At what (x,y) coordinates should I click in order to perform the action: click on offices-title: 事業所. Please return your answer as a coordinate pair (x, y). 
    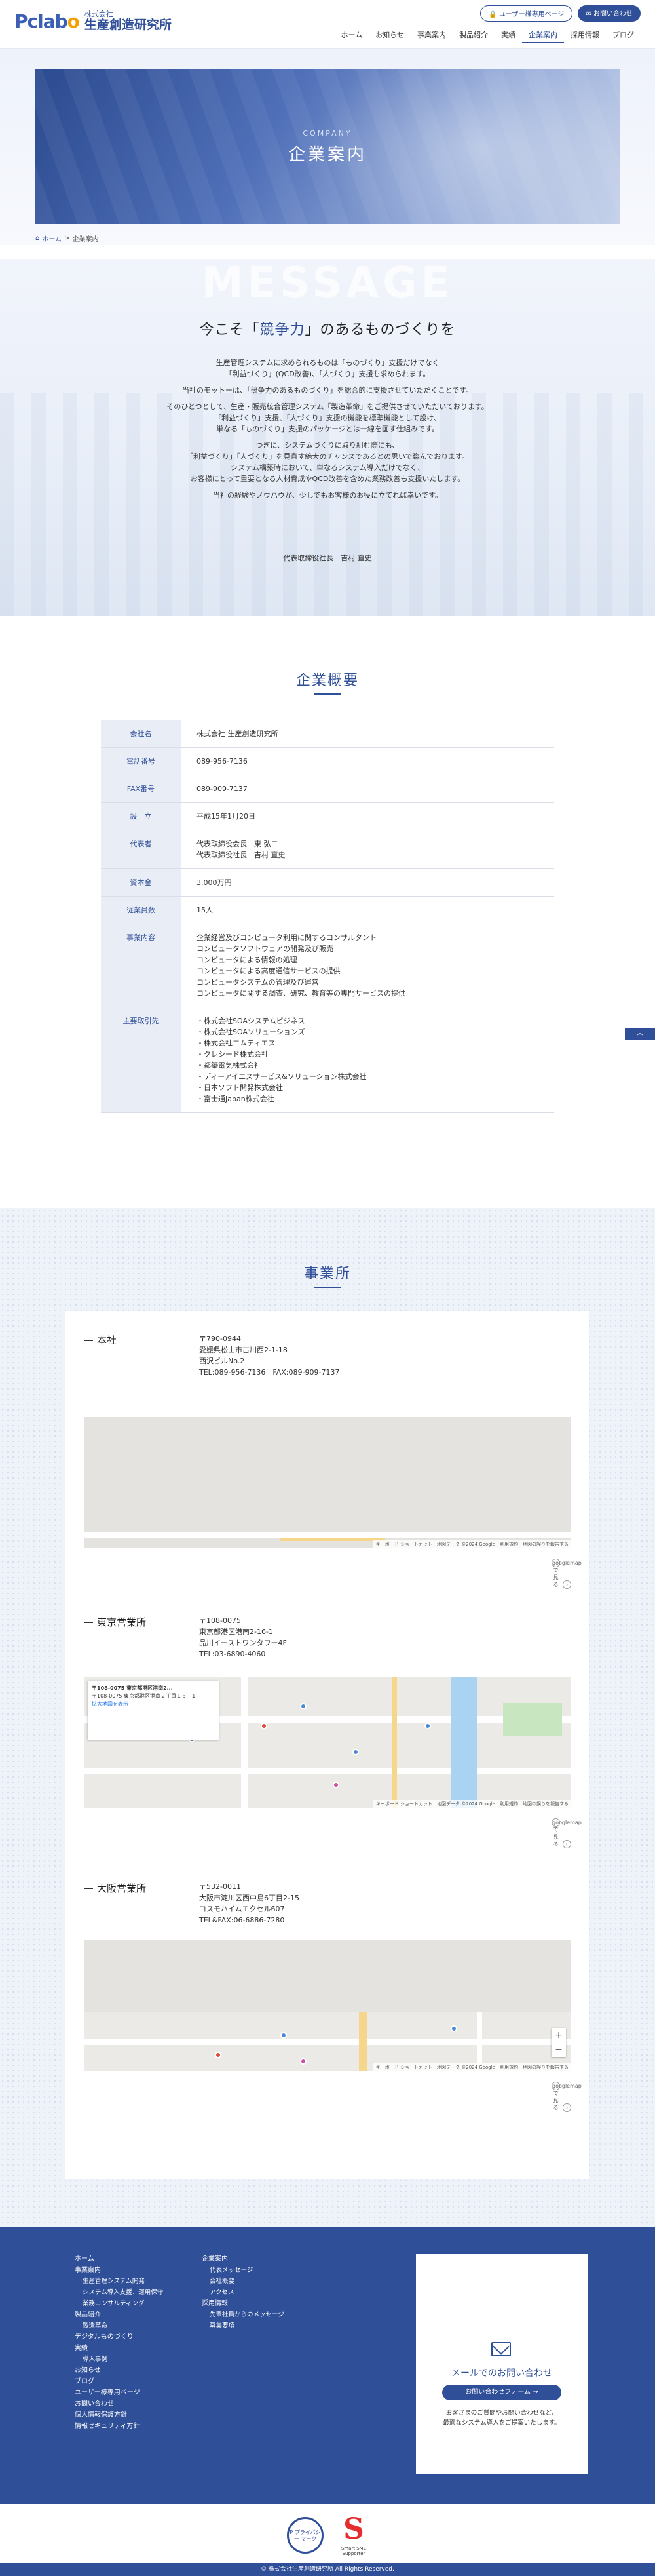
    Looking at the image, I should click on (327, 1274).